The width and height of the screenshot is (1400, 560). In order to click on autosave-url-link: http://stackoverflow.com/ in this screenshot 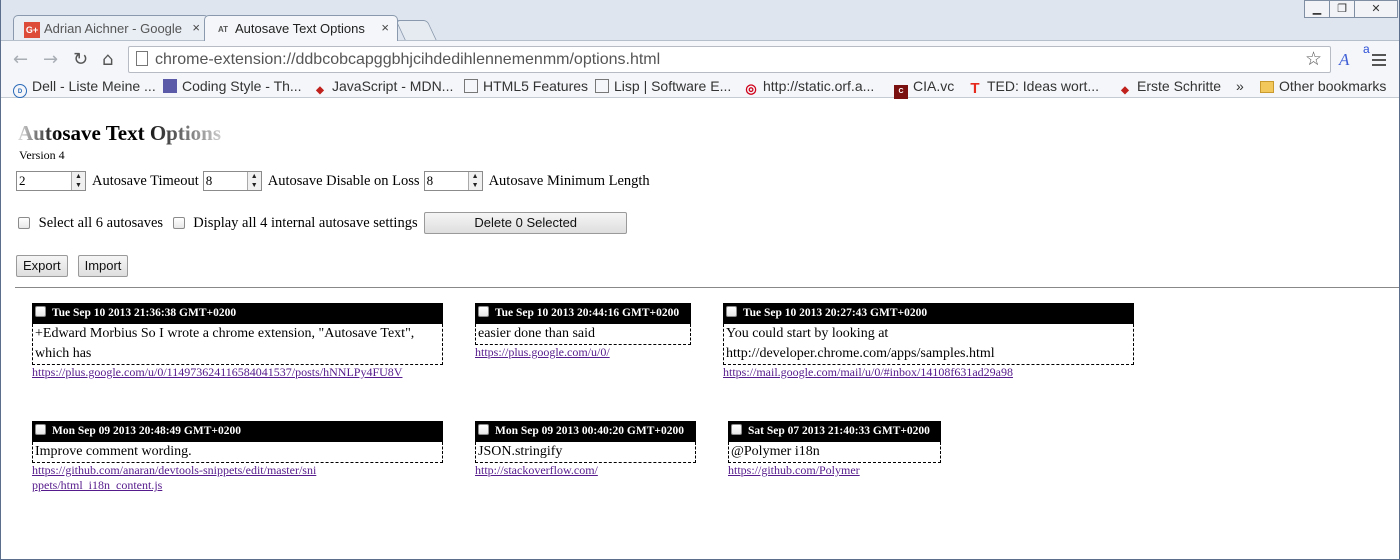, I will do `click(585, 470)`.